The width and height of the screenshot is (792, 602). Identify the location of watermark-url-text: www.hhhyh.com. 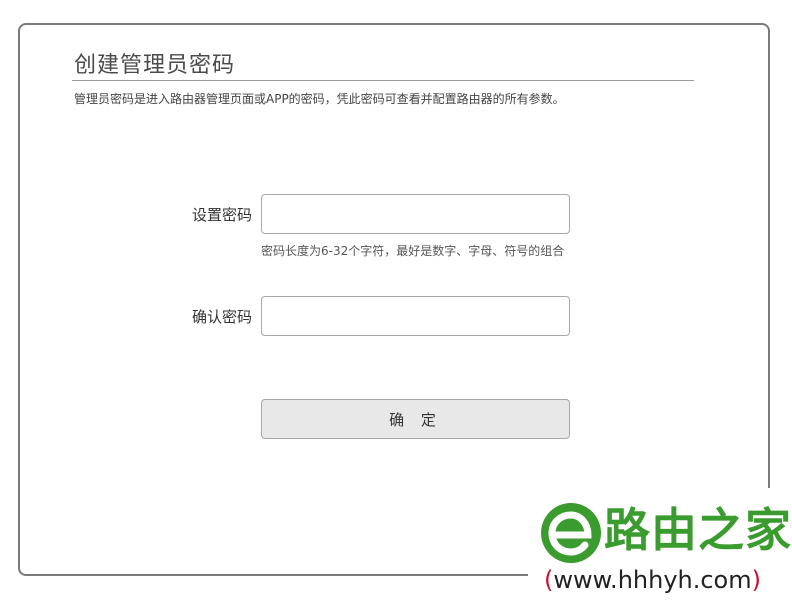
(652, 580).